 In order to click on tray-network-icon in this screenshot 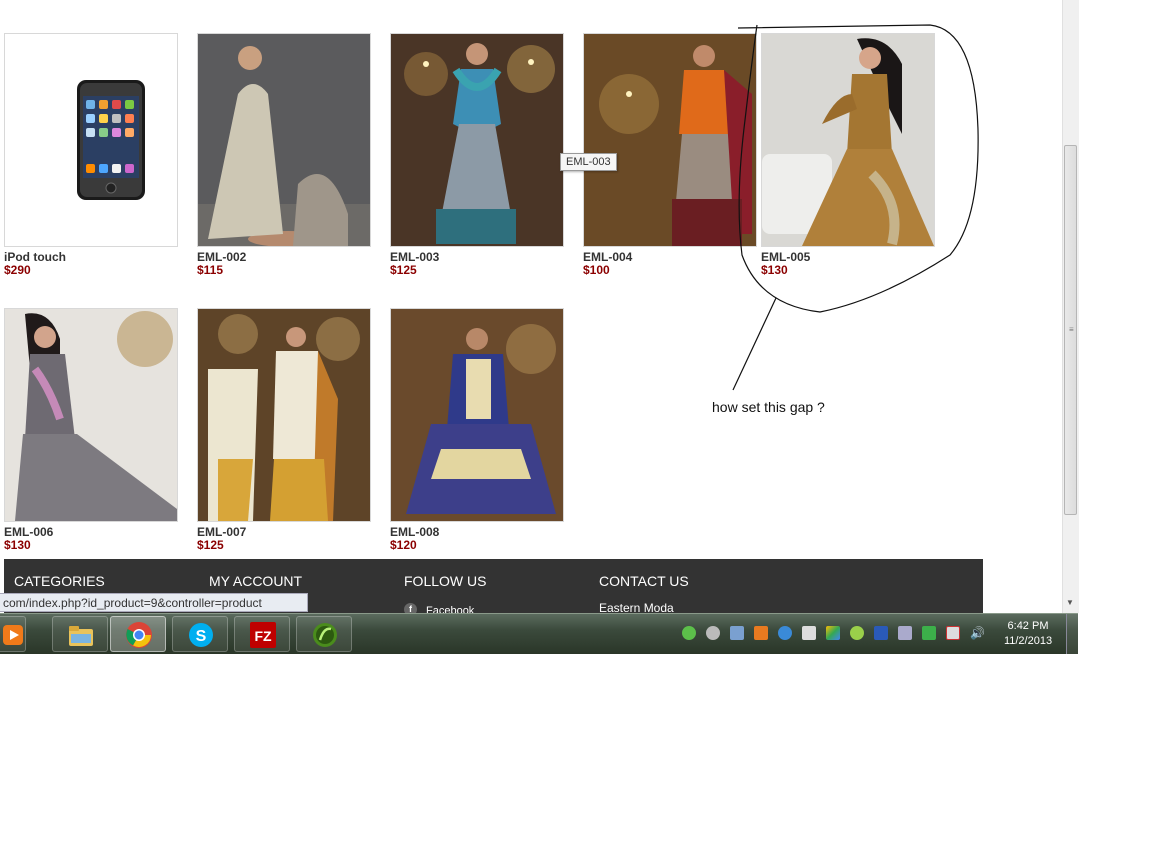, I will do `click(881, 633)`.